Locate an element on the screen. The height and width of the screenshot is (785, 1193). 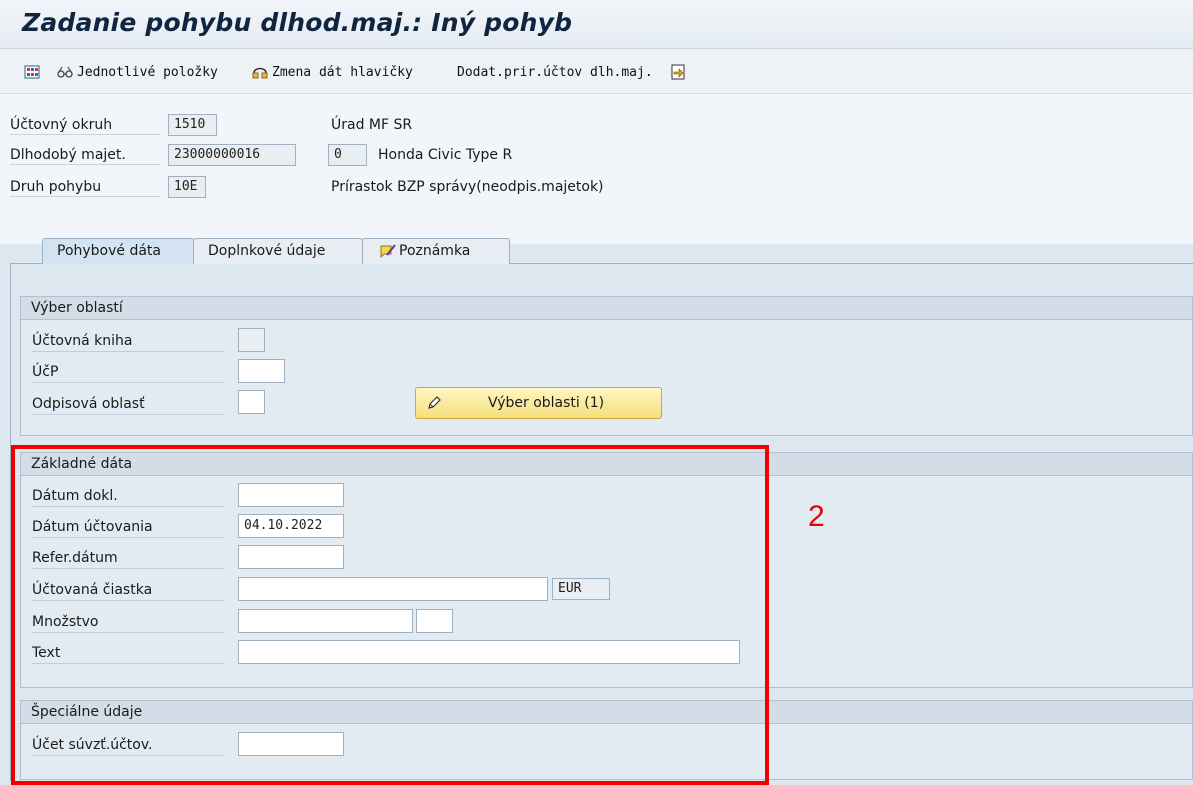
area-selection-title: Výber oblastí is located at coordinates (606, 308).